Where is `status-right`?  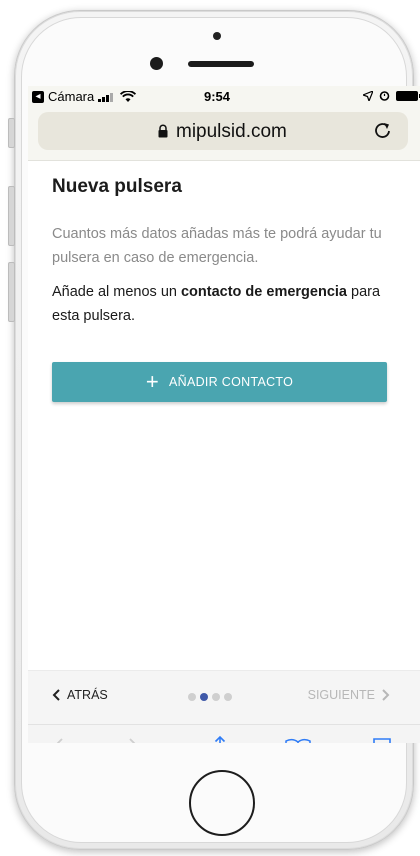
status-right is located at coordinates (391, 95).